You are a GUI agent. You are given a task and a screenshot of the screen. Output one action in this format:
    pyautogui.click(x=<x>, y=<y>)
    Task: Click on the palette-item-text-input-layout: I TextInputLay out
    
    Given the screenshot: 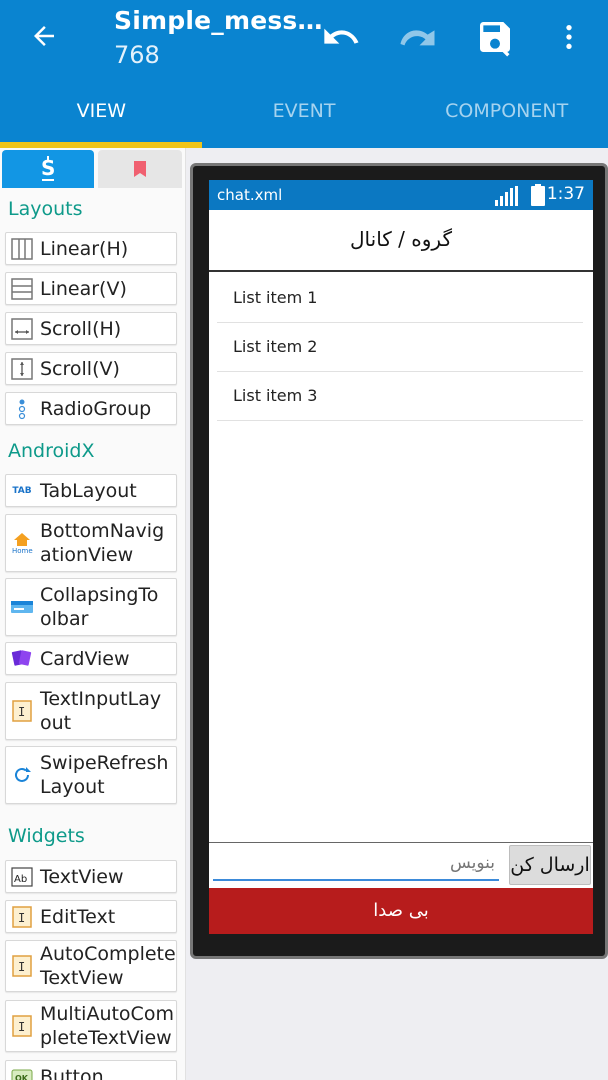 What is the action you would take?
    pyautogui.click(x=91, y=711)
    